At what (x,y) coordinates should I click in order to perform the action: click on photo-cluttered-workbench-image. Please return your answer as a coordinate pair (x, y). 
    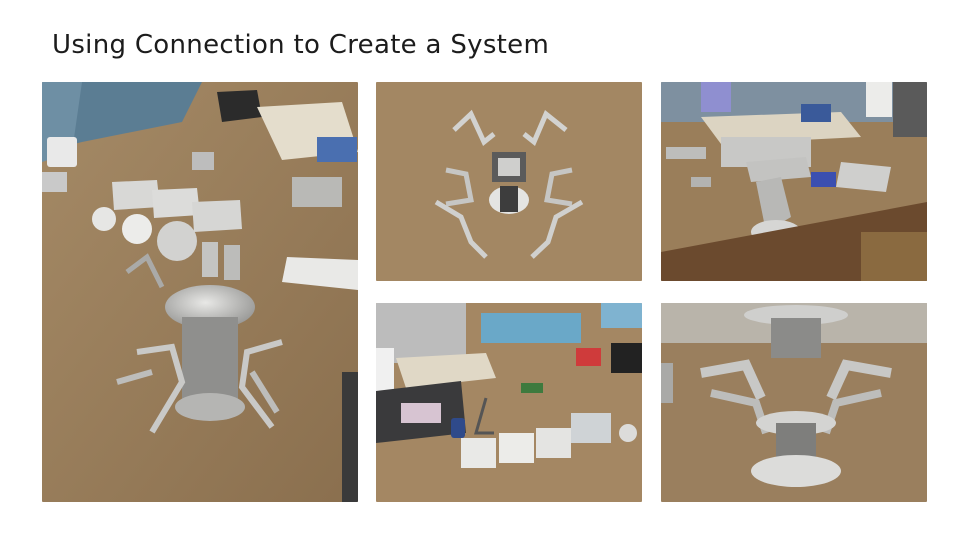
    Looking at the image, I should click on (794, 181).